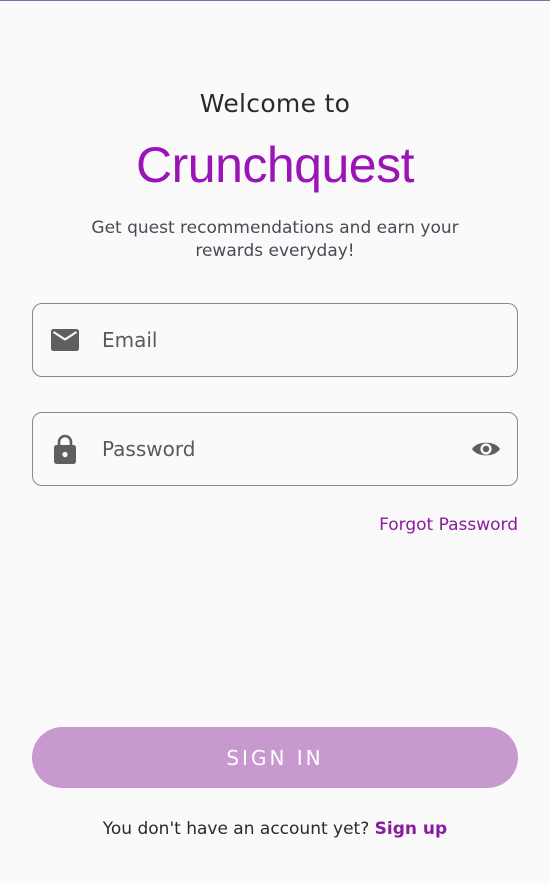 This screenshot has height=884, width=550. Describe the element at coordinates (309, 340) in the screenshot. I see `email-input` at that location.